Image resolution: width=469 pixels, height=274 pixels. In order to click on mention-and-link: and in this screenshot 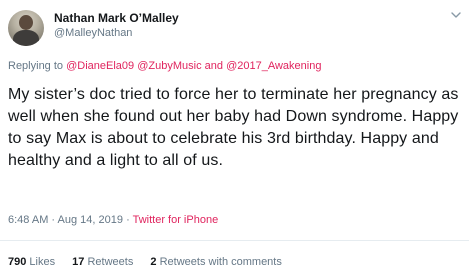, I will do `click(214, 66)`.